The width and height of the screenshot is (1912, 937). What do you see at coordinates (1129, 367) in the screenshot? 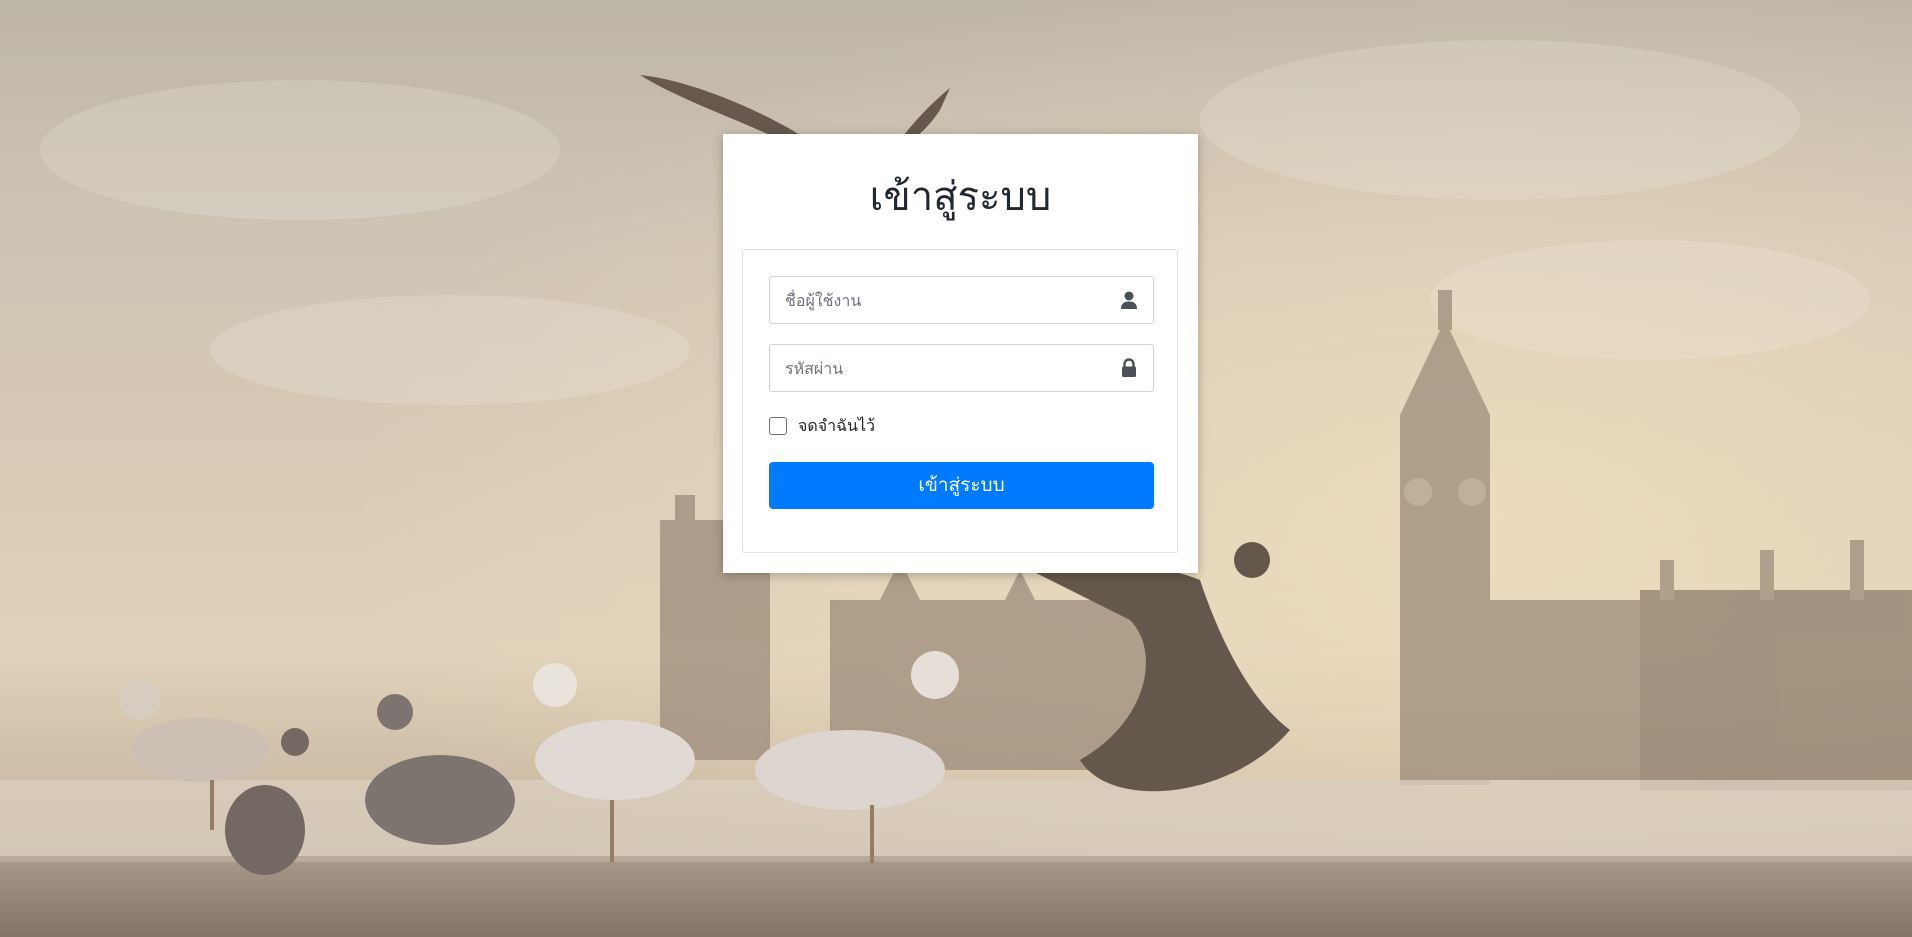
I see `lock-icon` at bounding box center [1129, 367].